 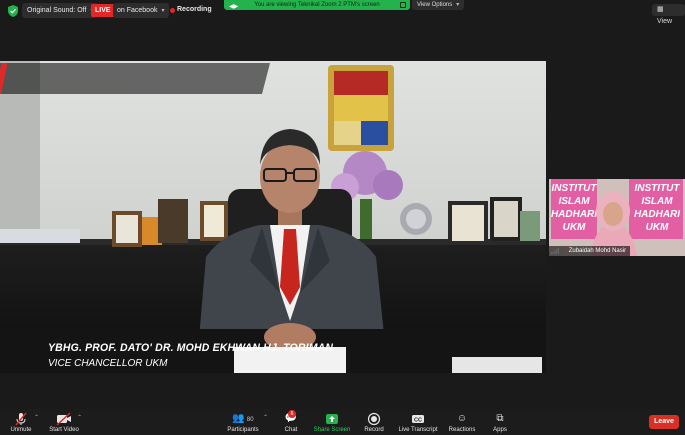 What do you see at coordinates (657, 227) in the screenshot?
I see `banner-right-line4: UKM` at bounding box center [657, 227].